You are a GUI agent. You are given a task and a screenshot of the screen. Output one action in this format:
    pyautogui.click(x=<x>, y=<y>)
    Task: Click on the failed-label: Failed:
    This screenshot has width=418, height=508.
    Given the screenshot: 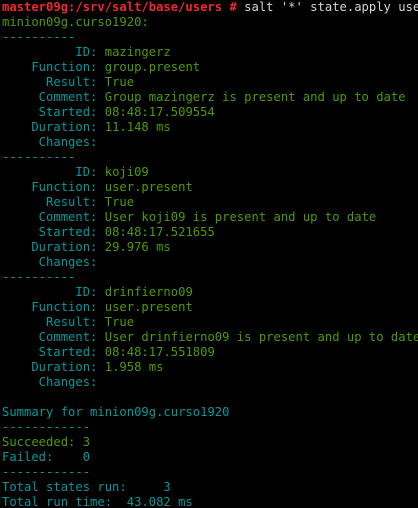 What is the action you would take?
    pyautogui.click(x=42, y=457)
    